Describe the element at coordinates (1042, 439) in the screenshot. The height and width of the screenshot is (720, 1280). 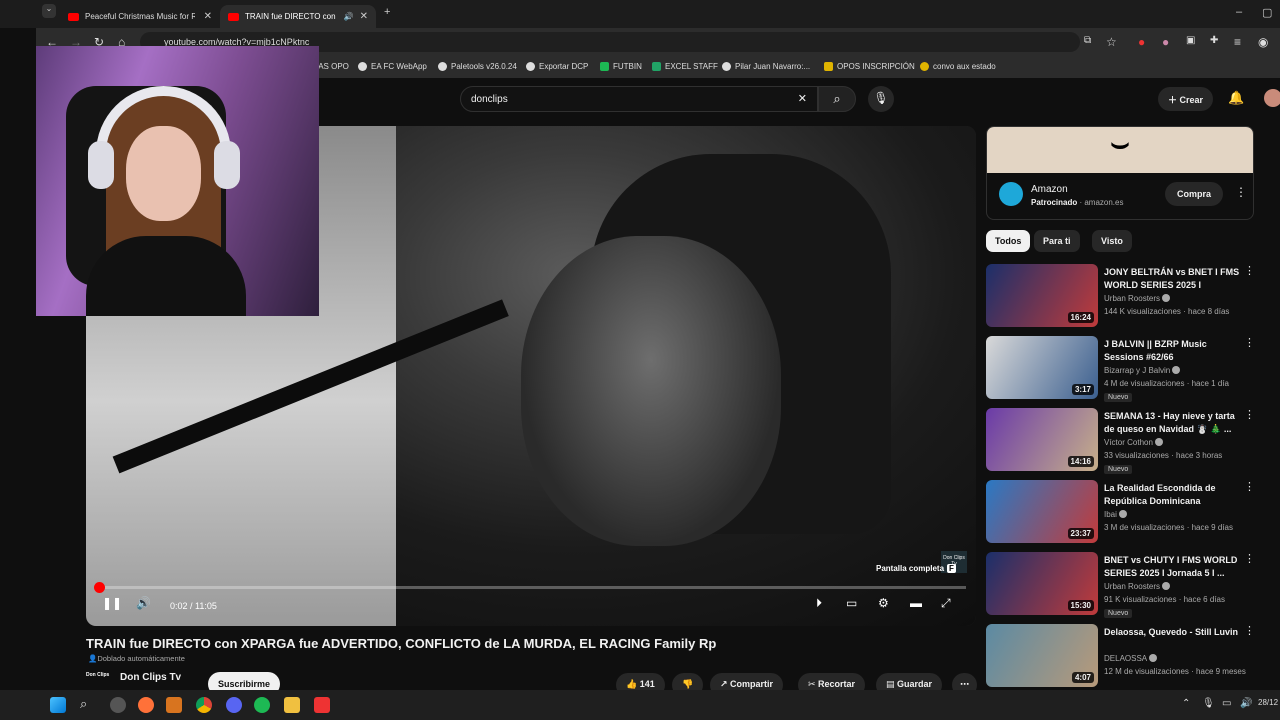
I see `video-thumbnail: 14:16` at that location.